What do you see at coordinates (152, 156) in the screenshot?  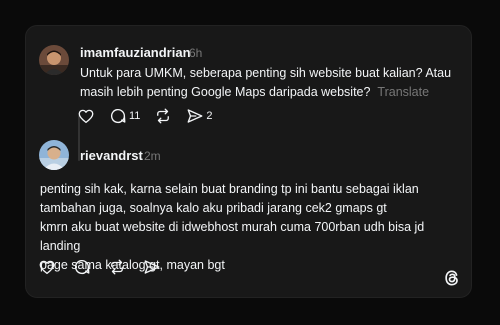 I see `reply-timestamp: 2m` at bounding box center [152, 156].